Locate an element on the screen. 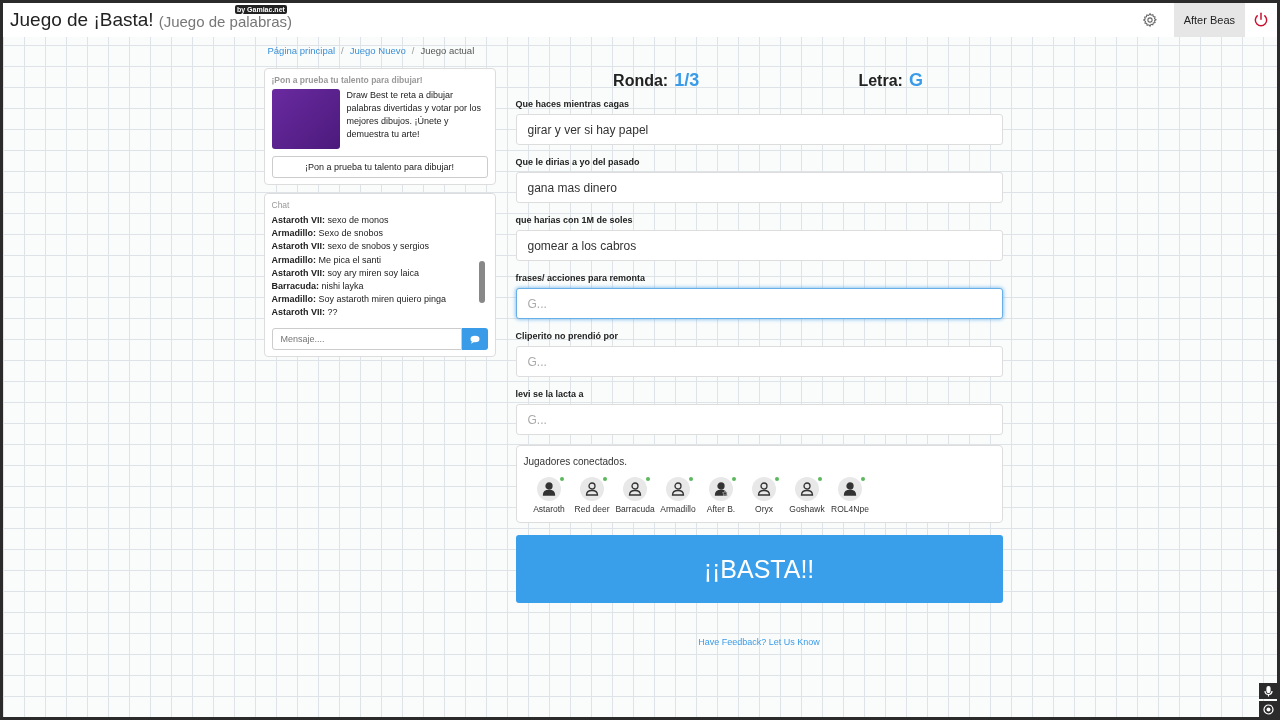 Image resolution: width=1280 pixels, height=720 pixels. power-icon is located at coordinates (1261, 20).